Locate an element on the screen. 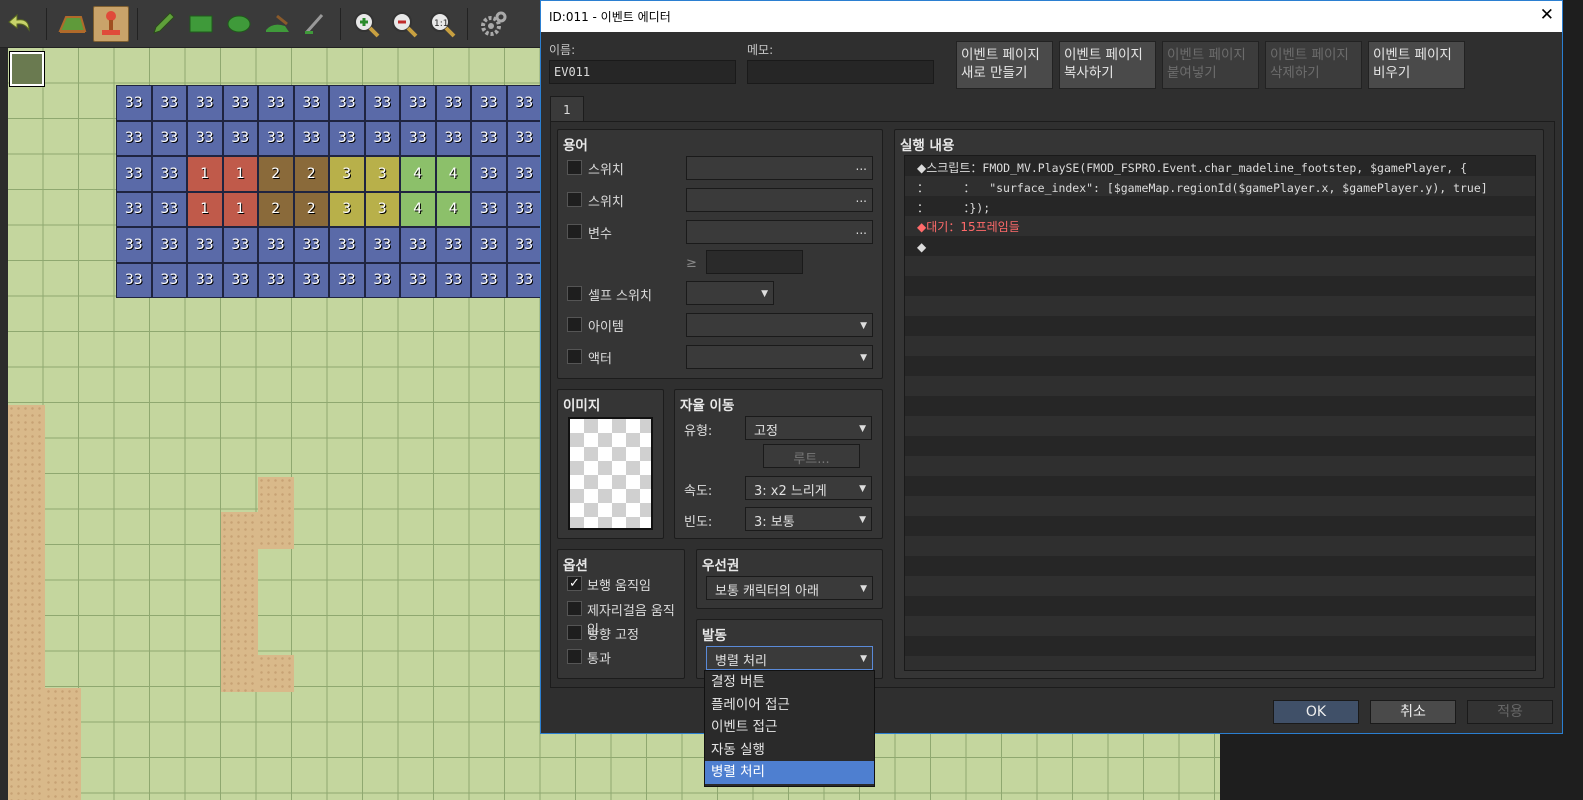 The image size is (1583, 800). trigger-option: 이벤트 접근 is located at coordinates (789, 727).